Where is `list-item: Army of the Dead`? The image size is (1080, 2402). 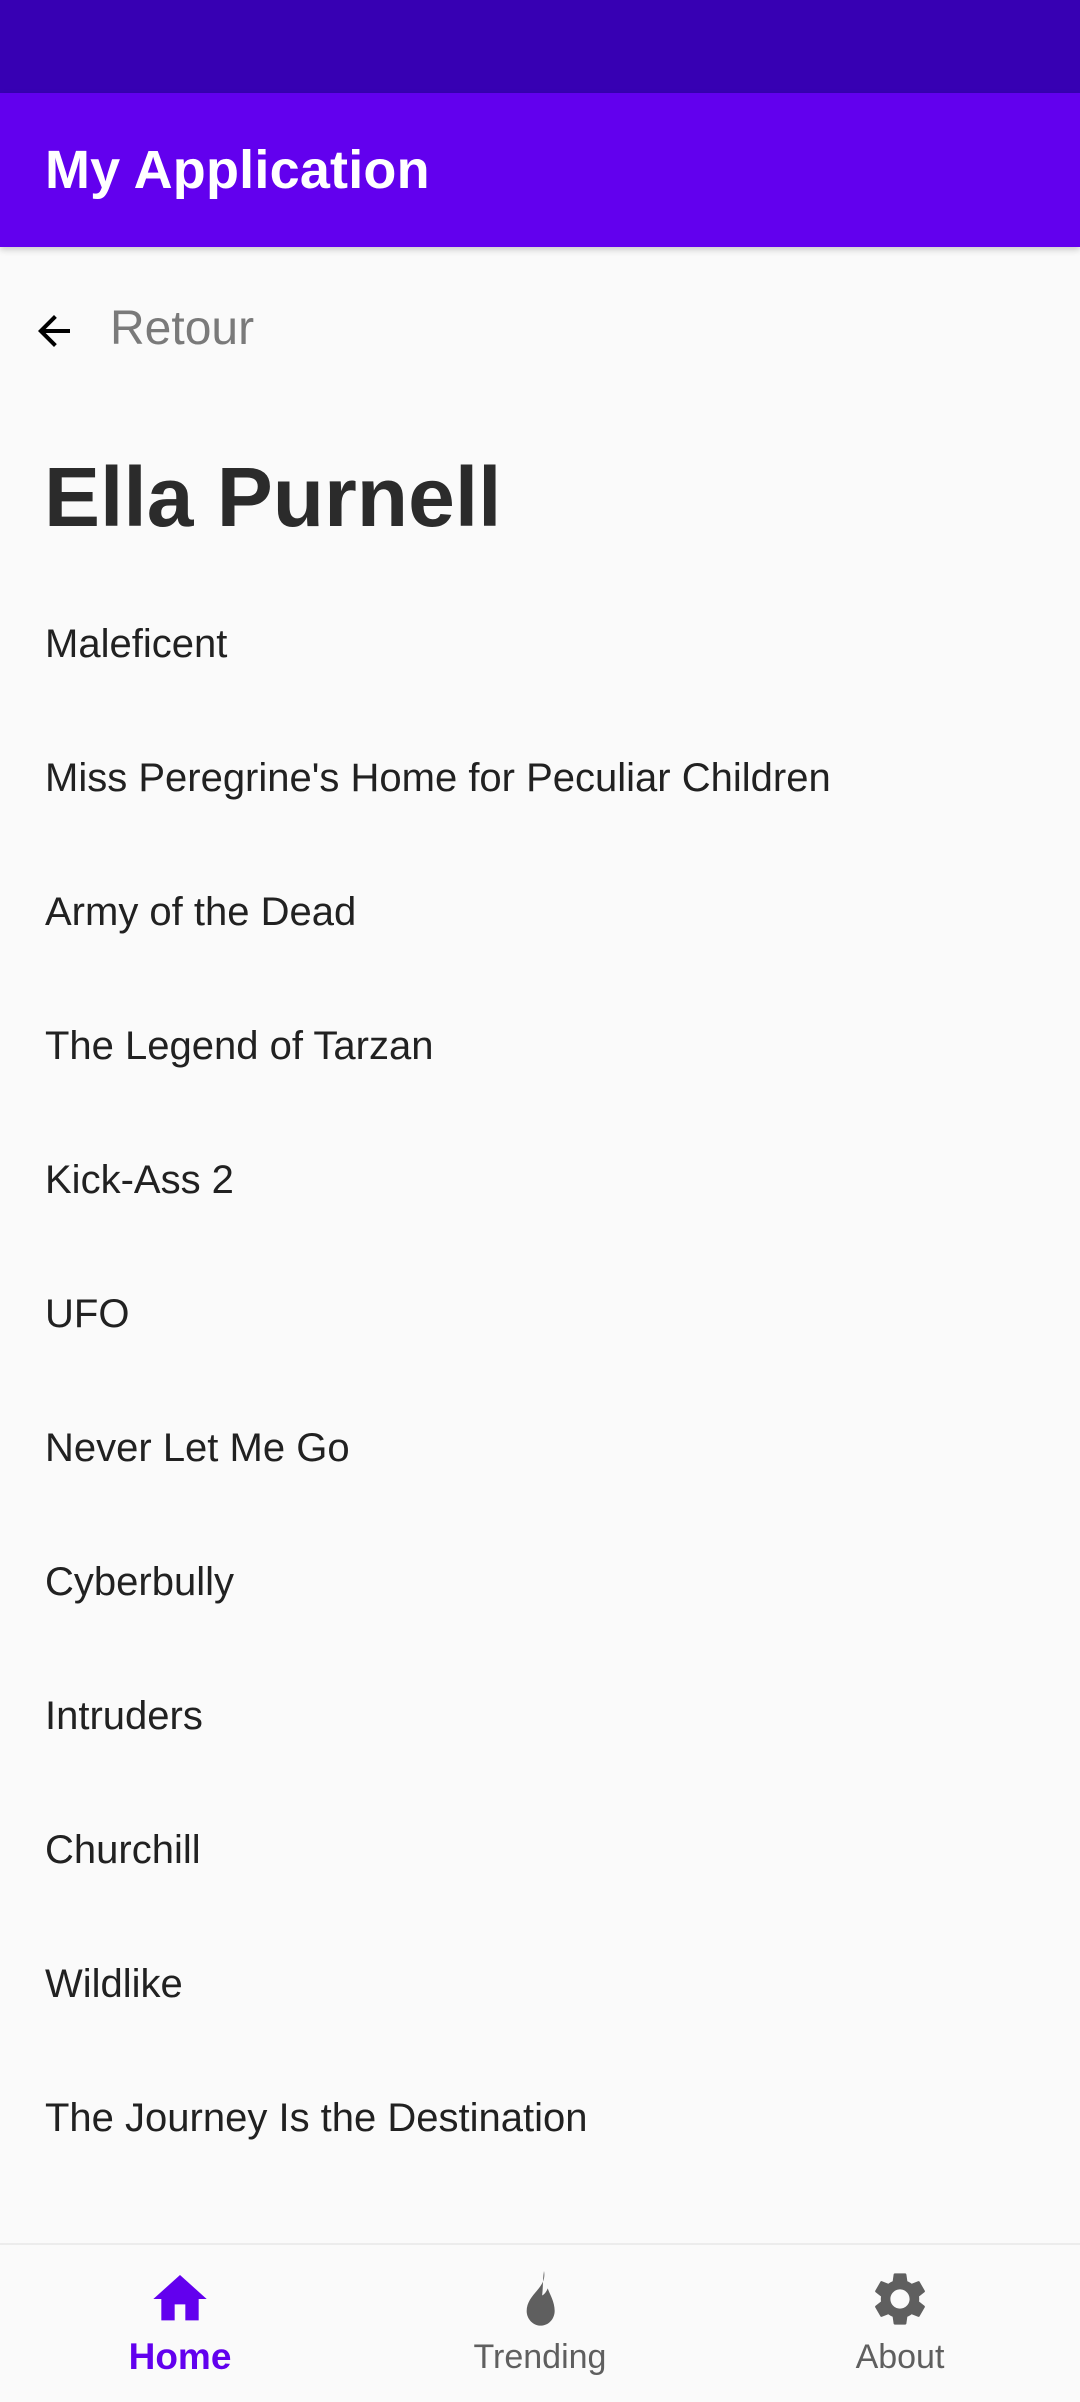
list-item: Army of the Dead is located at coordinates (540, 912).